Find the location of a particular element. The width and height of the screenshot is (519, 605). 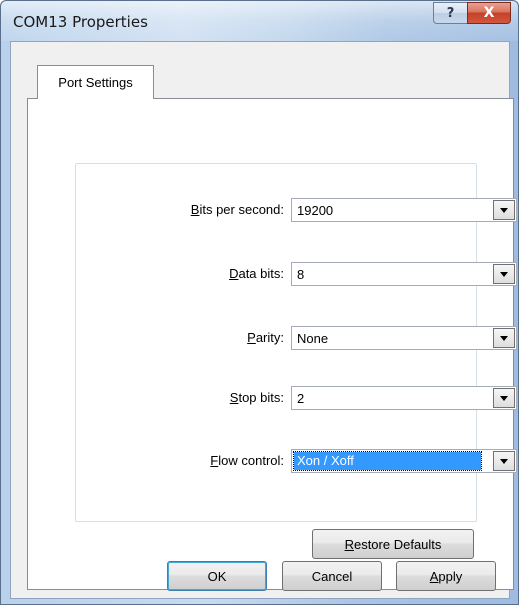

cancel-label: Cancel is located at coordinates (332, 576).